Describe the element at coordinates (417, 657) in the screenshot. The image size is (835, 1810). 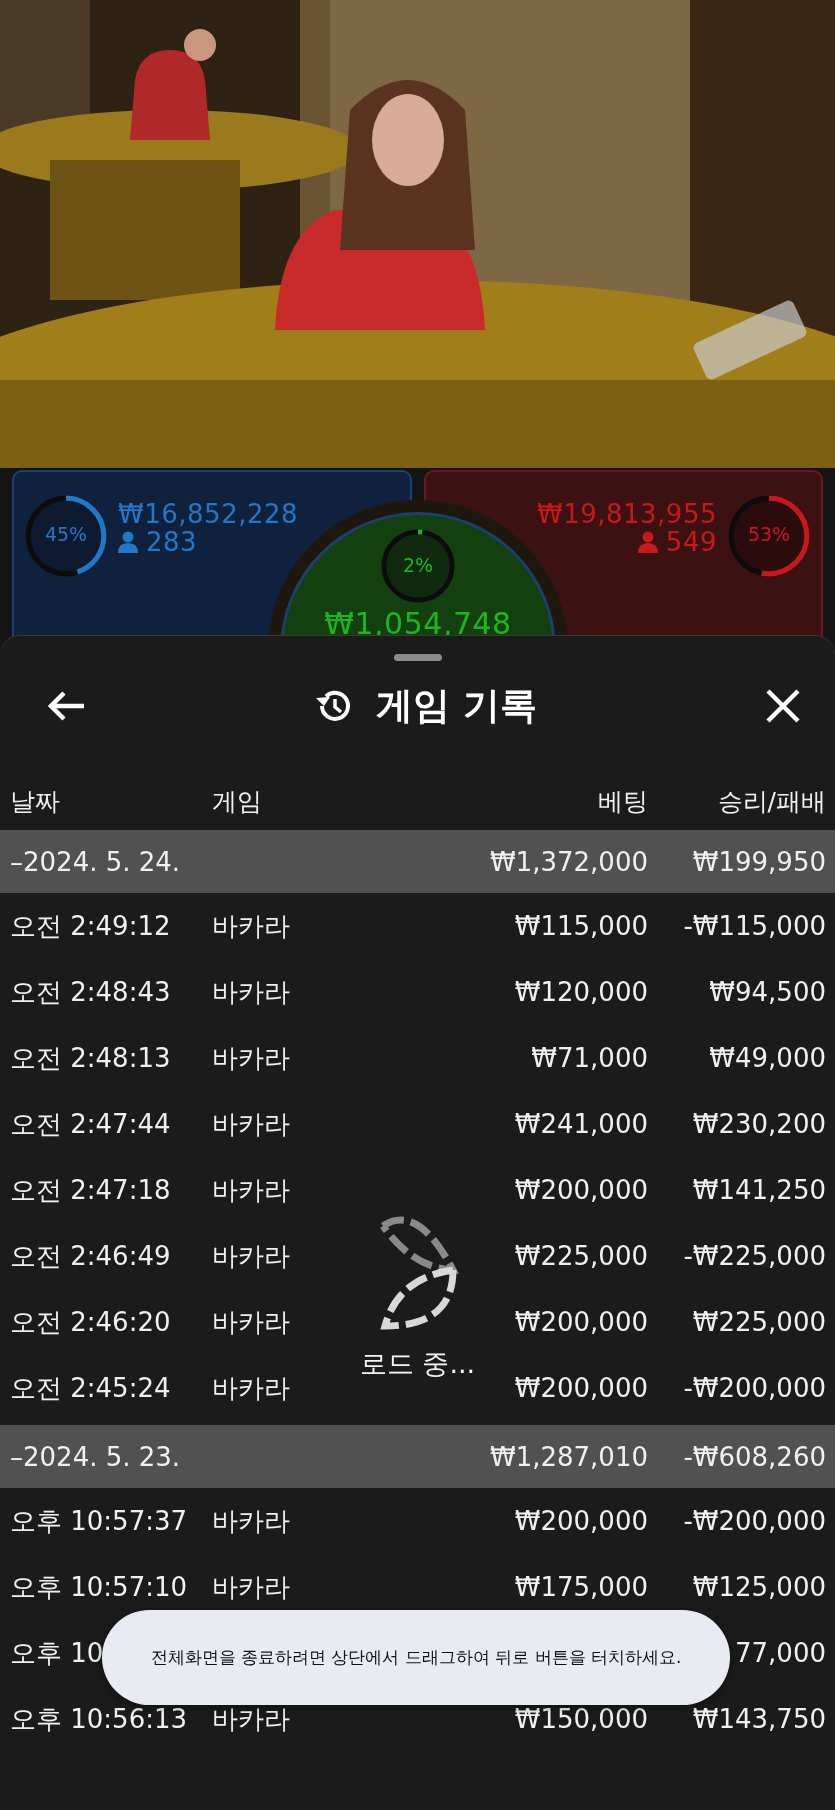
I see `drag-handle` at that location.